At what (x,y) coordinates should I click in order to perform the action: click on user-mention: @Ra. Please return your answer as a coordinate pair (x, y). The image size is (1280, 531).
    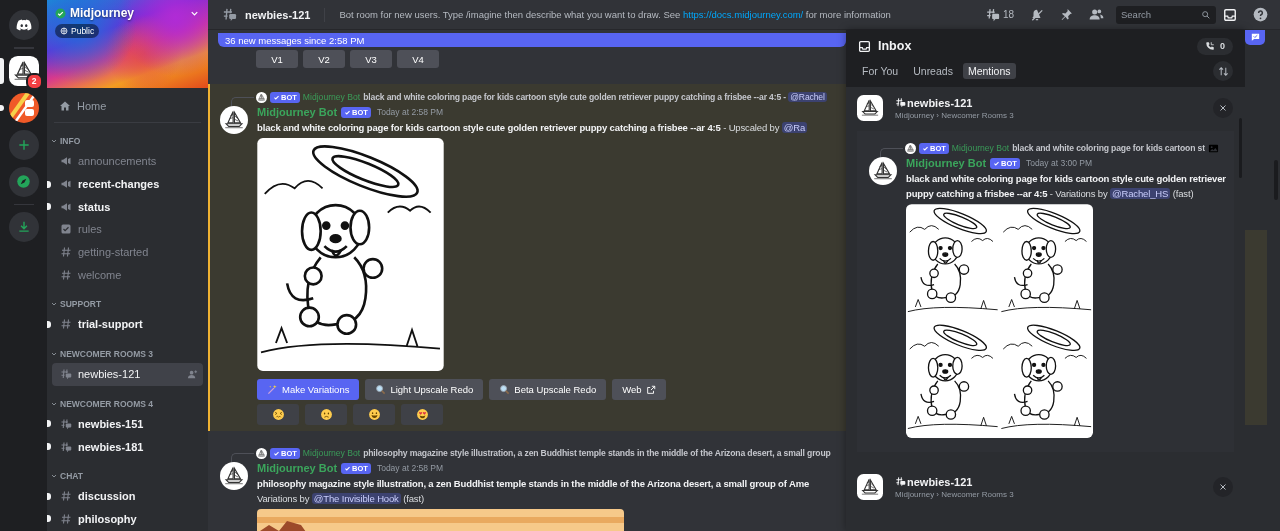
    Looking at the image, I should click on (794, 127).